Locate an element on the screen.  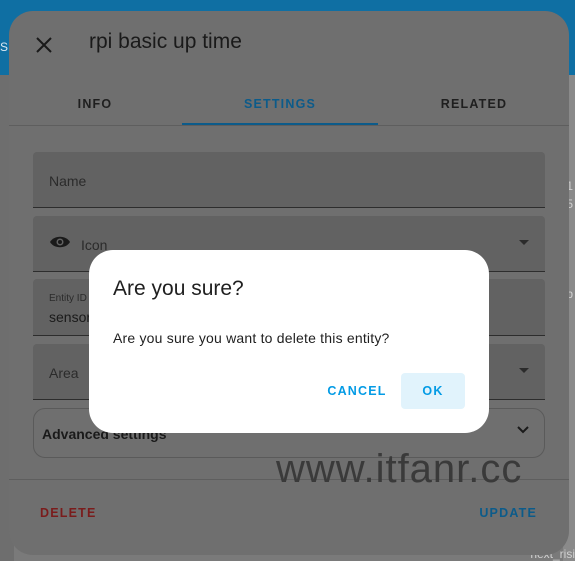
tab-bar: INFO SETTINGS RELATED is located at coordinates (289, 105).